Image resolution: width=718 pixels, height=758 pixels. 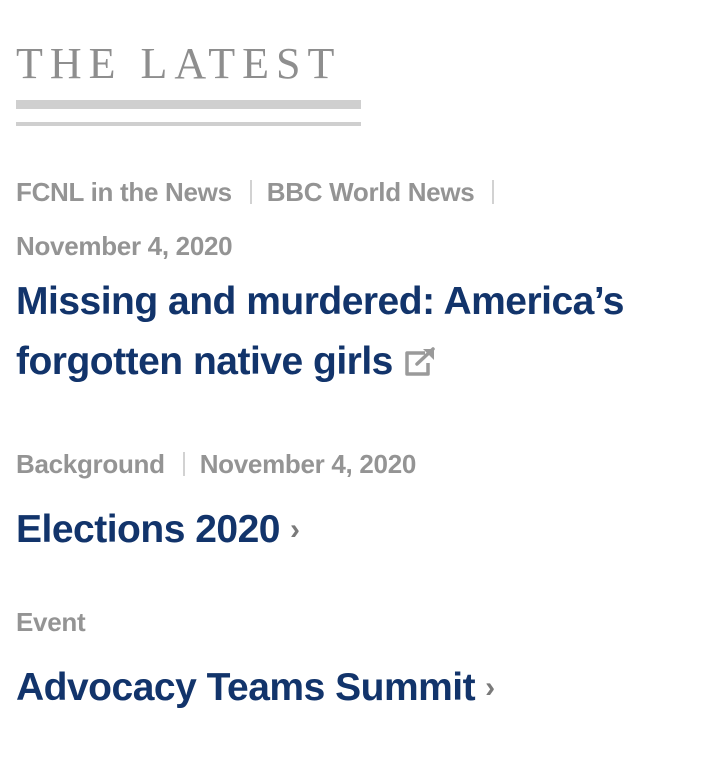 What do you see at coordinates (246, 687) in the screenshot?
I see `item-headline-text: Advocacy Teams Summit` at bounding box center [246, 687].